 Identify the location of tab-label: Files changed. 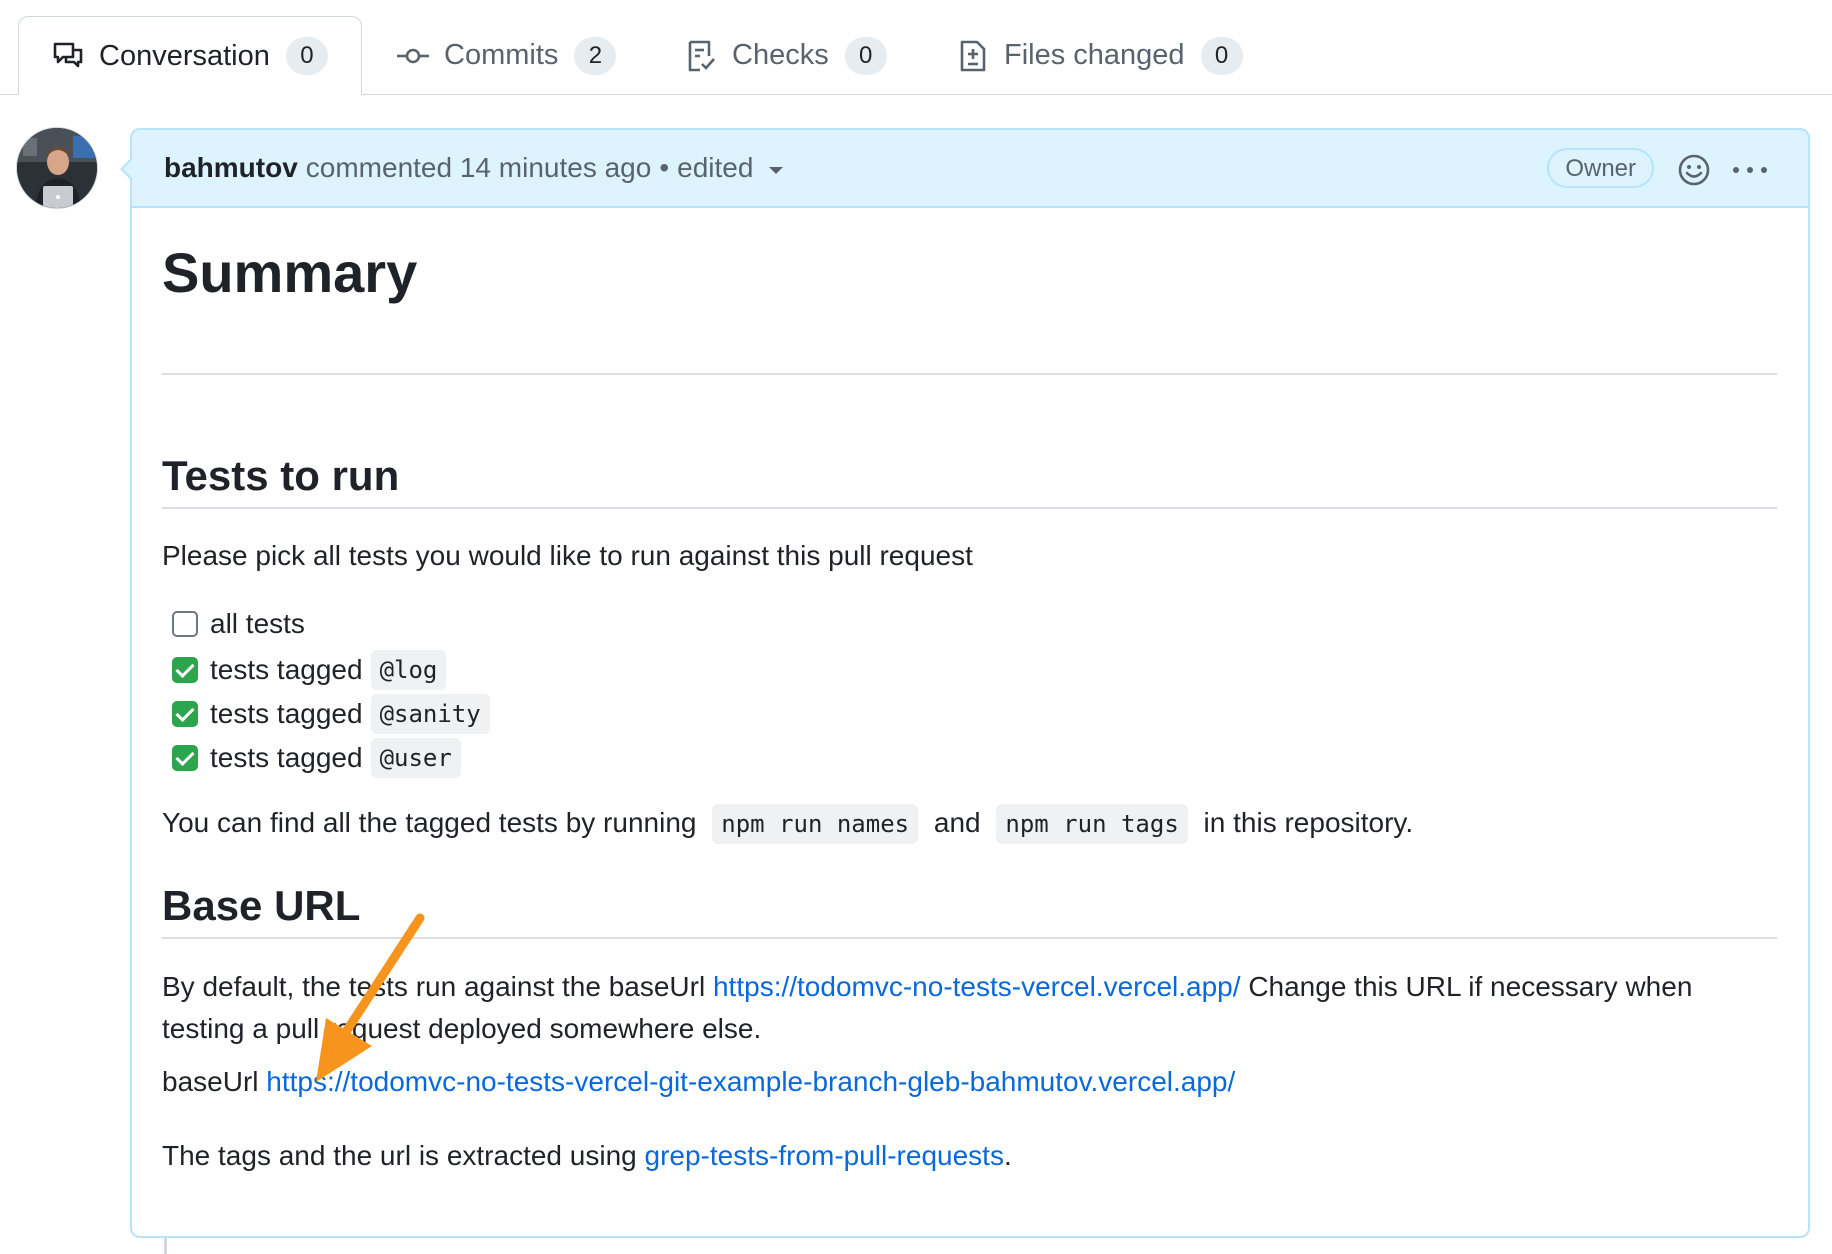
(1094, 55).